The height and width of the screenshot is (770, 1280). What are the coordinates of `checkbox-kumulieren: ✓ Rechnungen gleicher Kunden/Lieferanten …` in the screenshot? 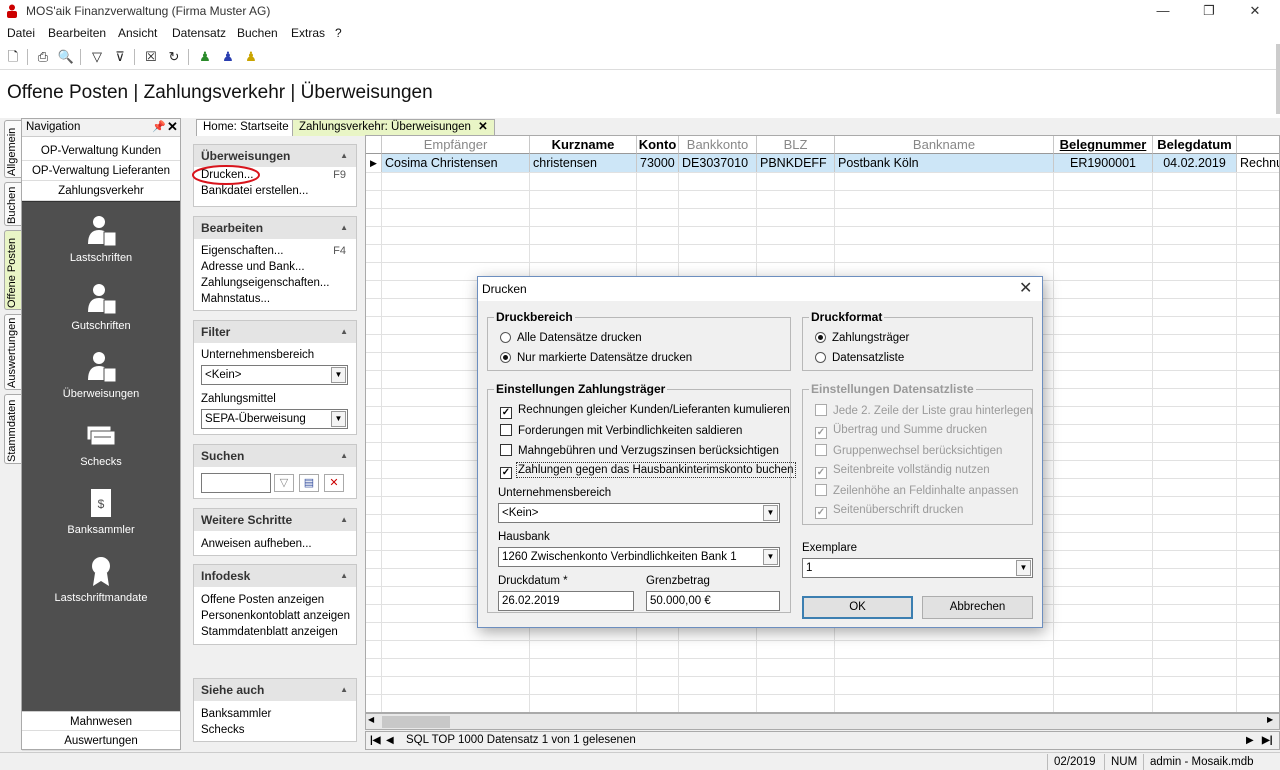 It's located at (645, 411).